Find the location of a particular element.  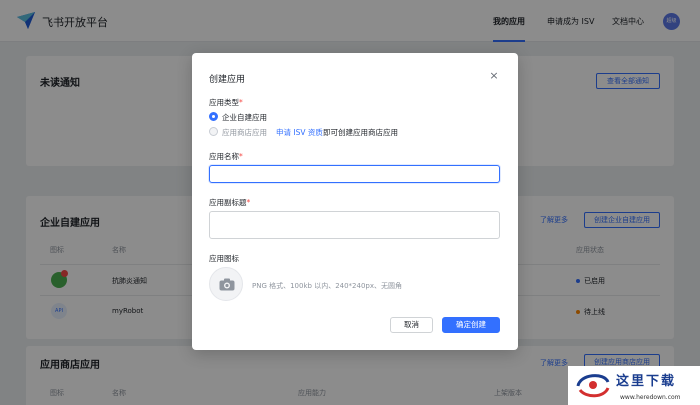

app-subtitle-label: 应用副标题* is located at coordinates (229, 202).